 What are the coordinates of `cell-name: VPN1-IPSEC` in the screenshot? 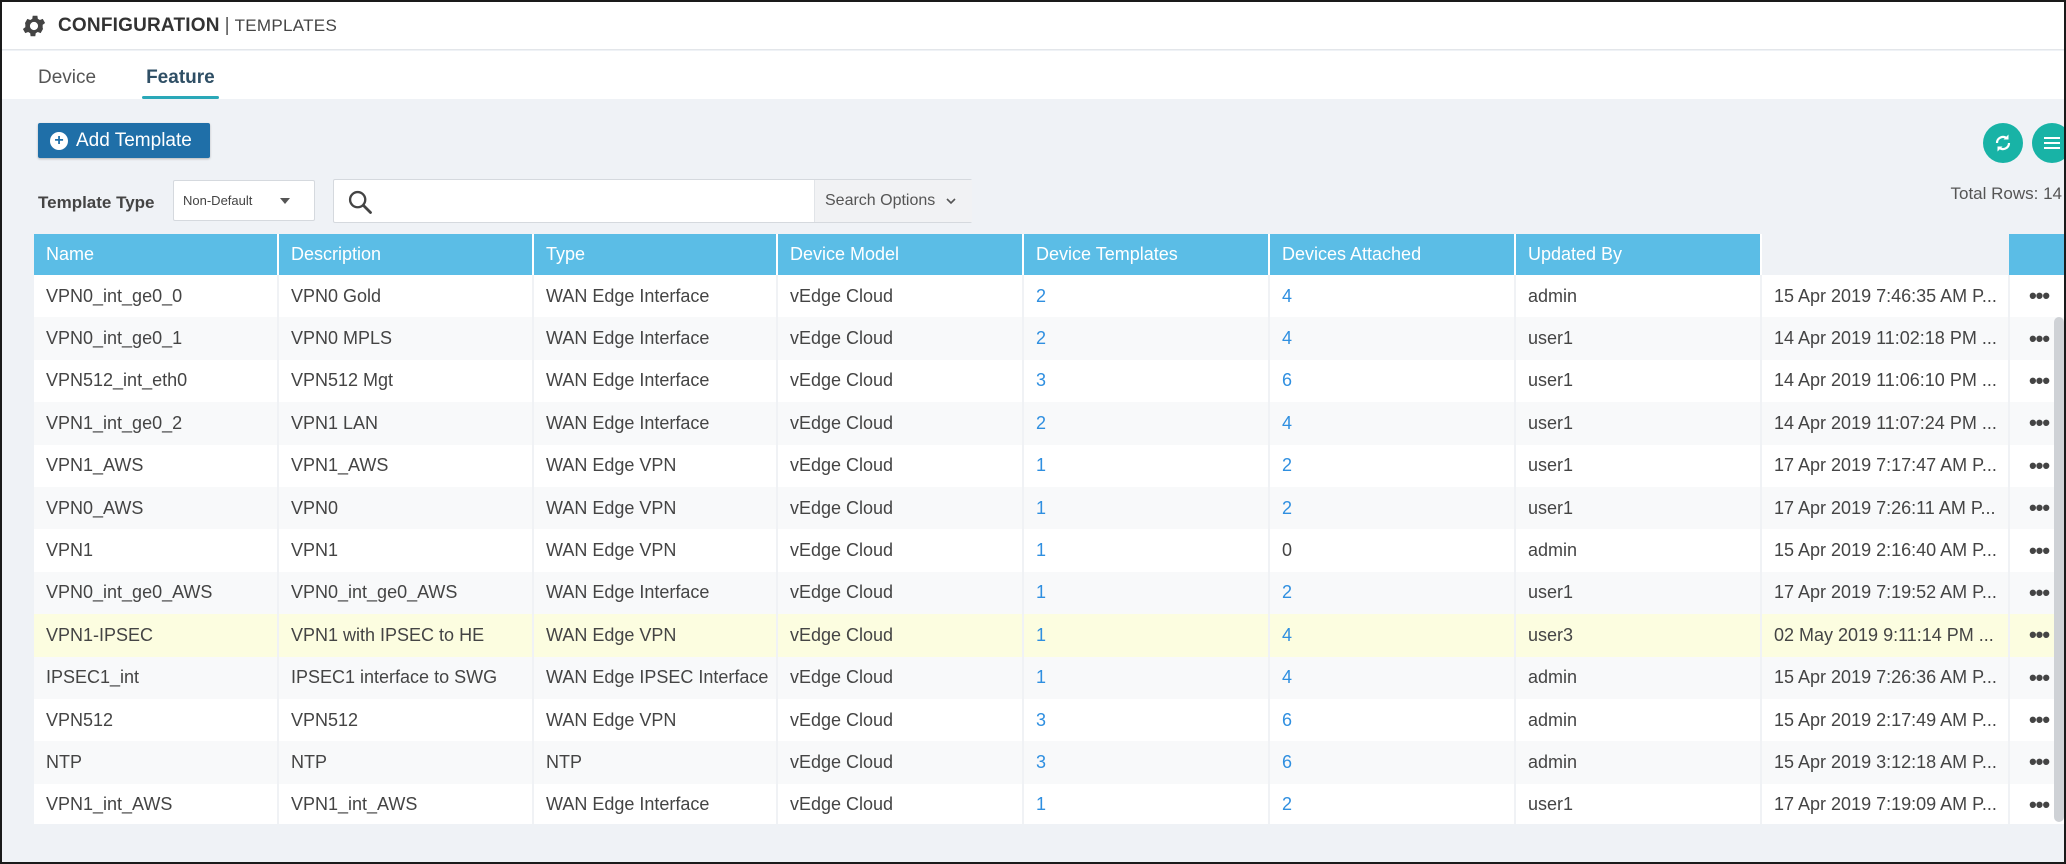 It's located at (156, 635).